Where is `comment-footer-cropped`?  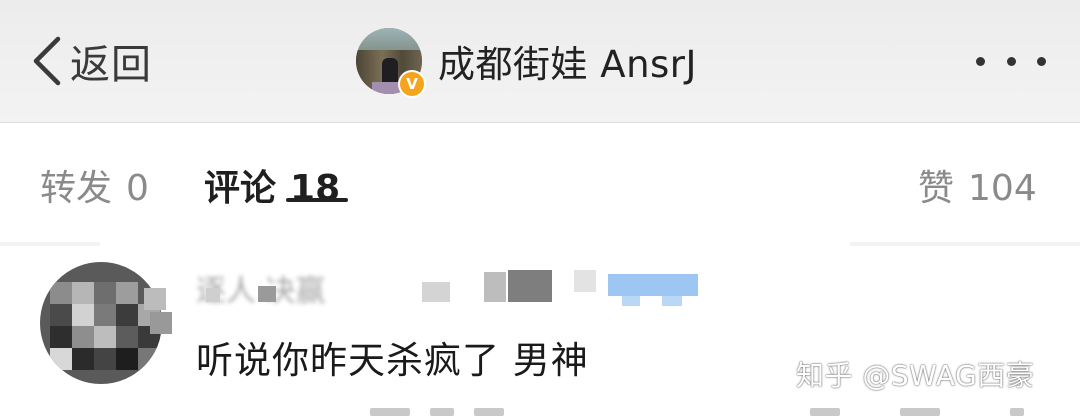
comment-footer-cropped is located at coordinates (720, 410).